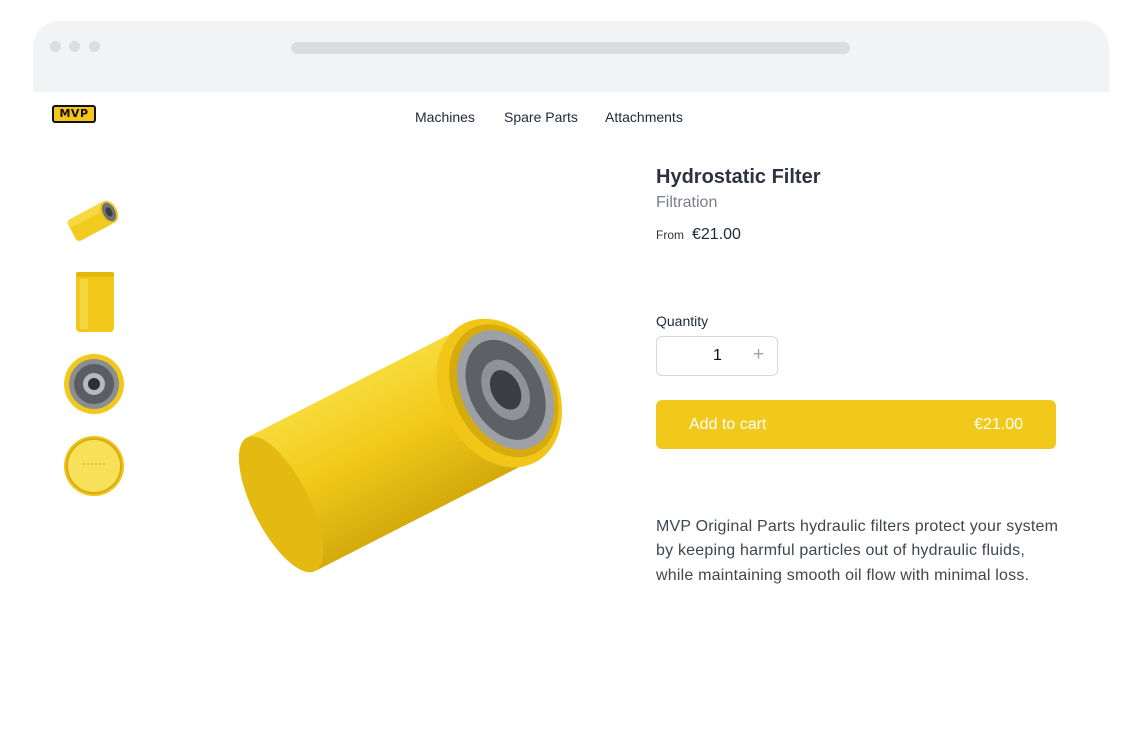 The width and height of the screenshot is (1126, 735). I want to click on thumbnail-side, so click(94, 302).